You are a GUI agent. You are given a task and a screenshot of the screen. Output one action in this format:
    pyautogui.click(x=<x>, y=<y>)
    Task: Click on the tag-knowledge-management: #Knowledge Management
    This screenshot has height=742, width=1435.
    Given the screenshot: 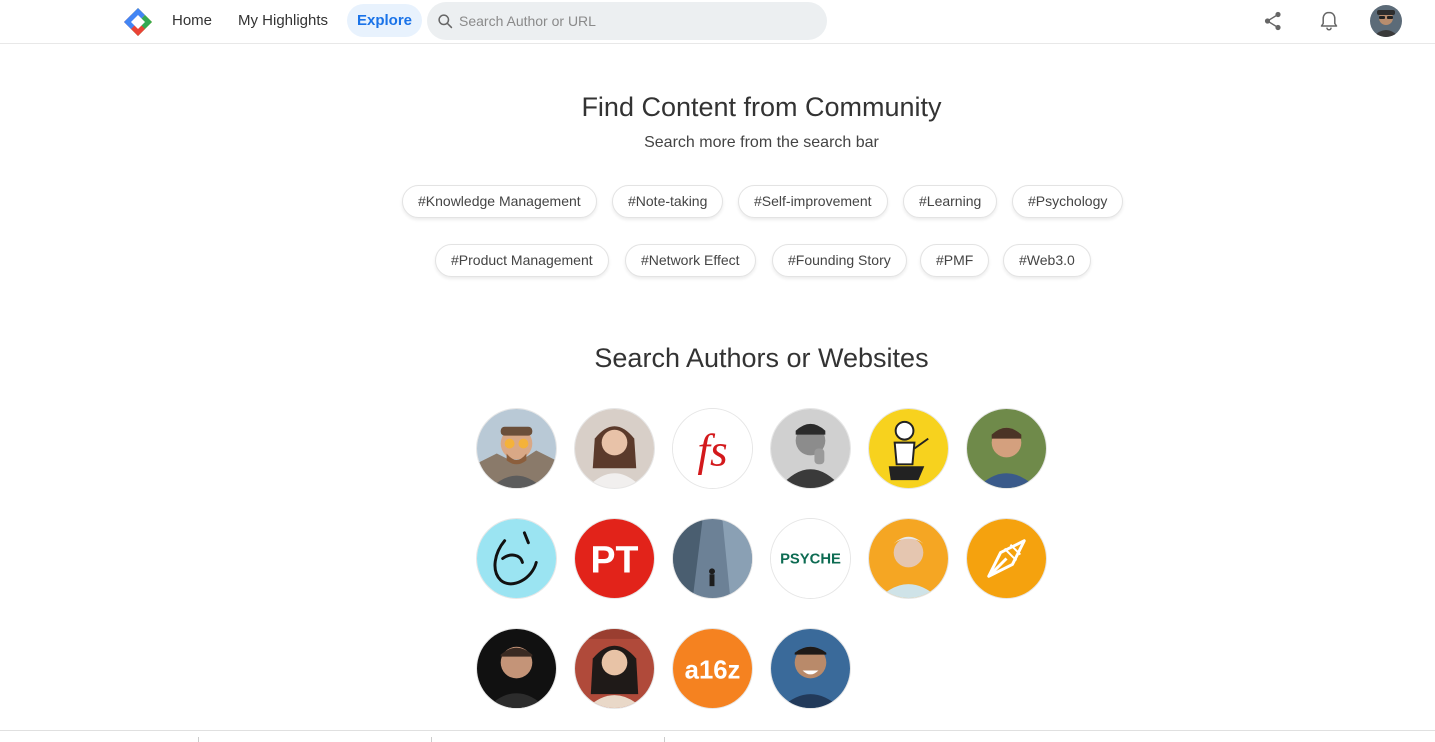 What is the action you would take?
    pyautogui.click(x=499, y=201)
    